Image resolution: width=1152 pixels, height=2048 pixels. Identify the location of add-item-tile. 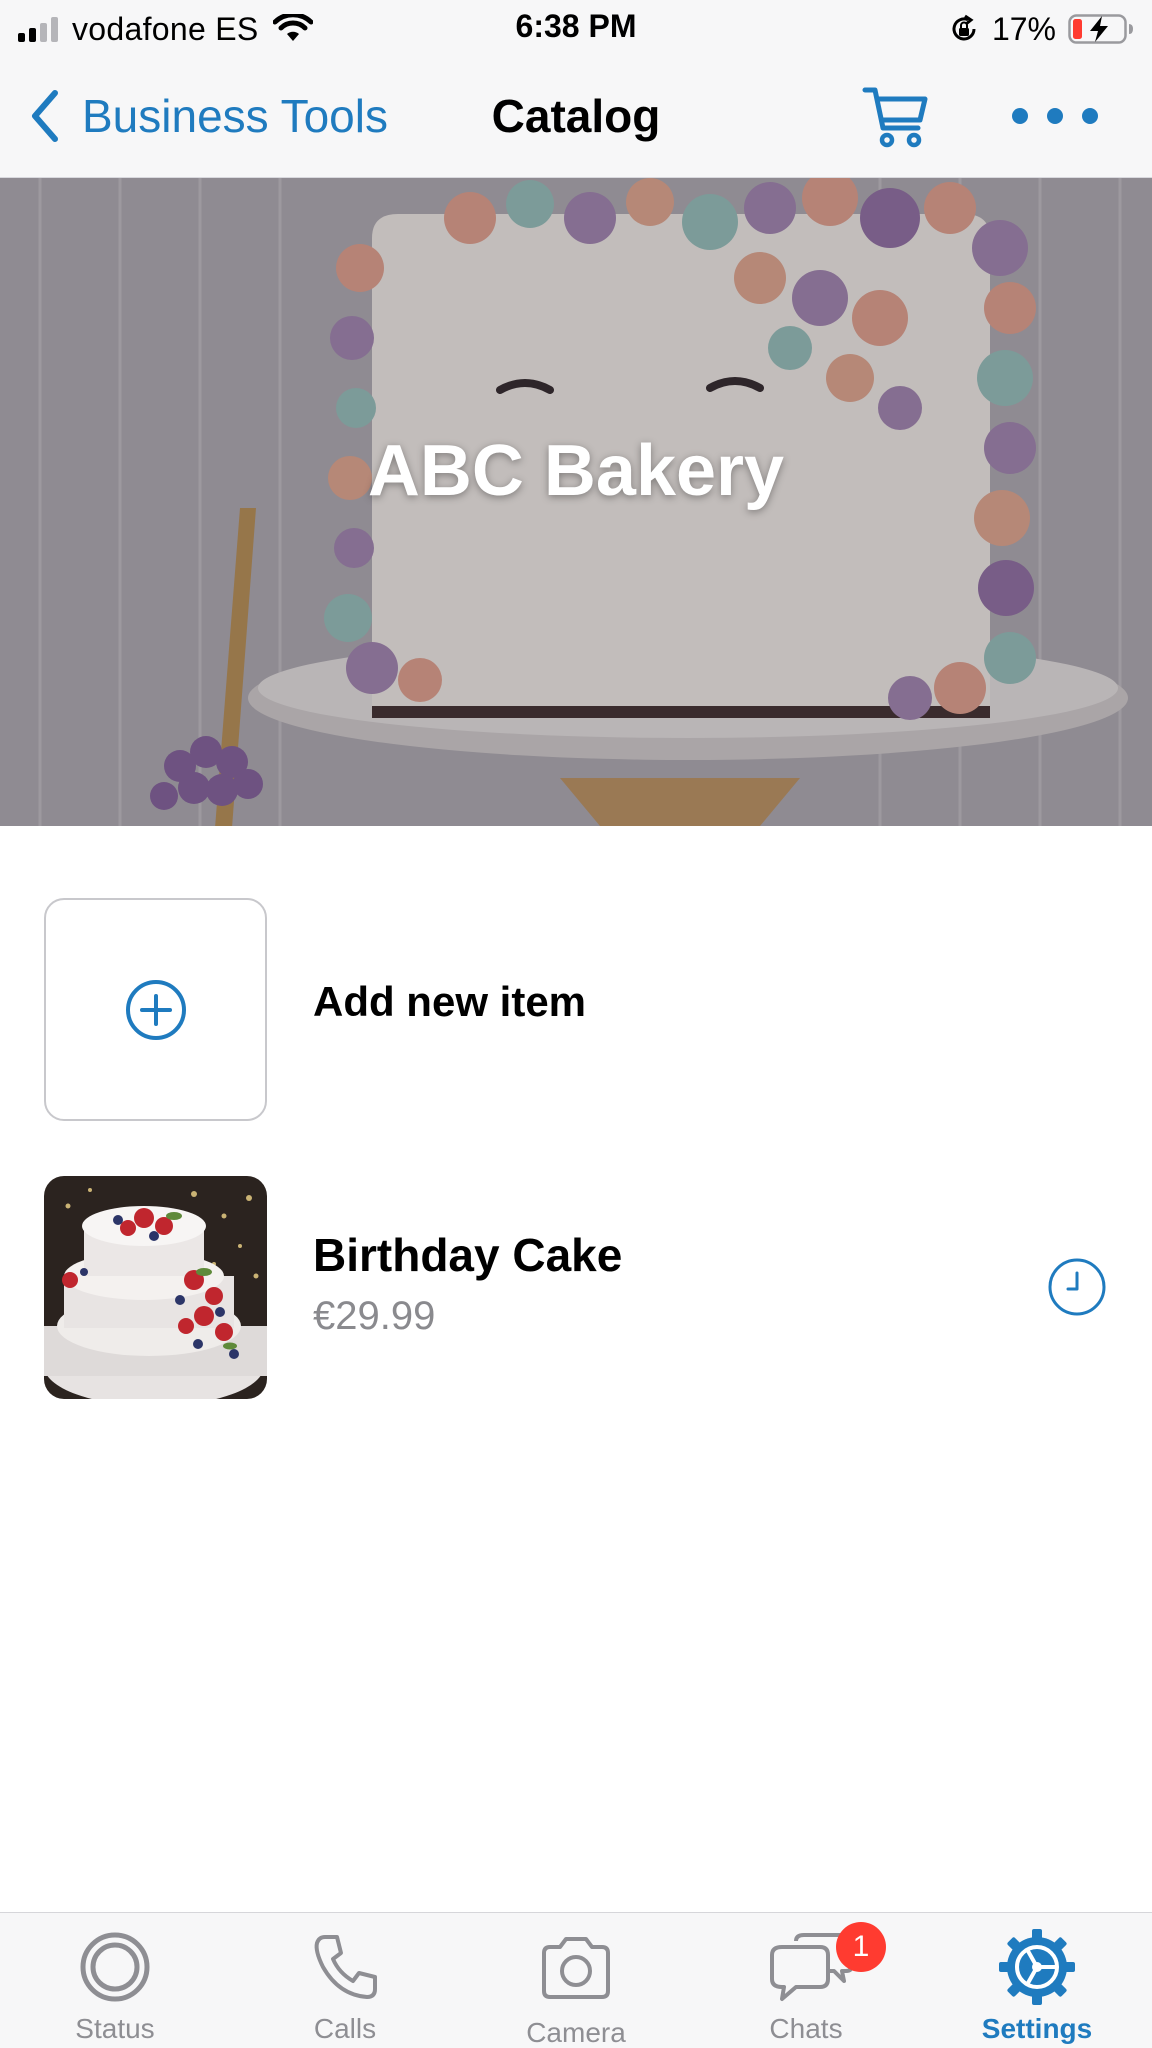
(155, 1009).